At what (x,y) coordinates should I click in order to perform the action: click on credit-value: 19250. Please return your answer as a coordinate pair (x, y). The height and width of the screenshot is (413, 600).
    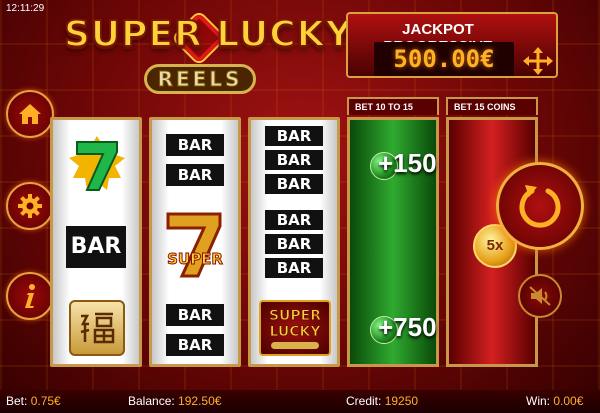
    Looking at the image, I should click on (401, 401).